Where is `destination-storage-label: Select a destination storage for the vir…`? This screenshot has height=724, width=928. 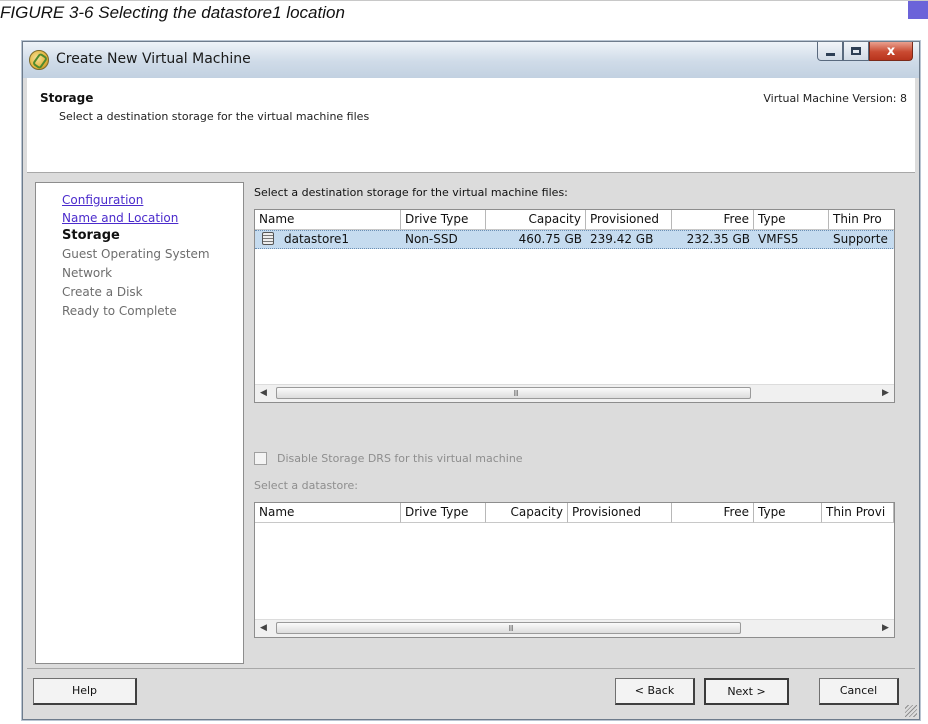 destination-storage-label: Select a destination storage for the vir… is located at coordinates (411, 192).